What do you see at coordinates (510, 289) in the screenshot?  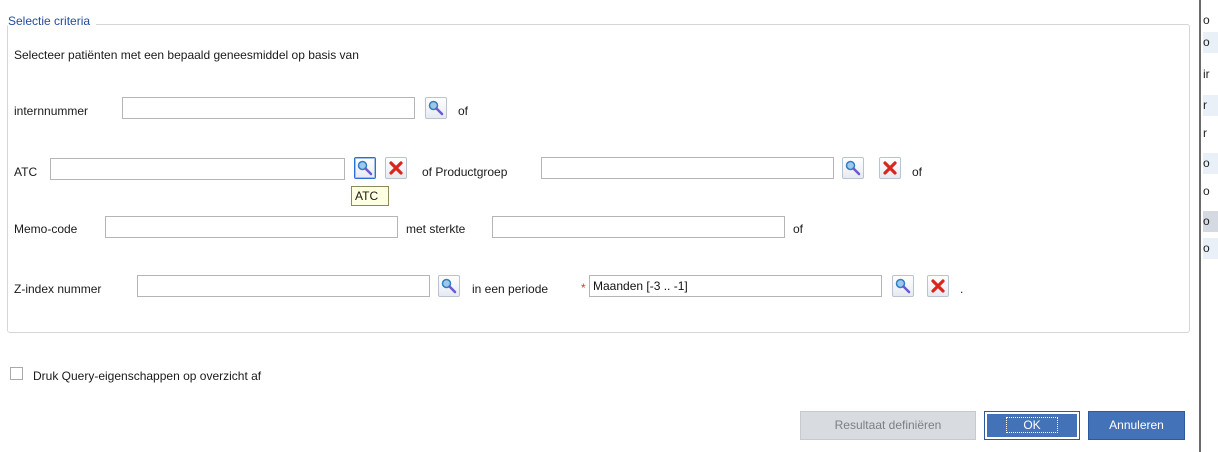 I see `in-een-periode-label: in een periode` at bounding box center [510, 289].